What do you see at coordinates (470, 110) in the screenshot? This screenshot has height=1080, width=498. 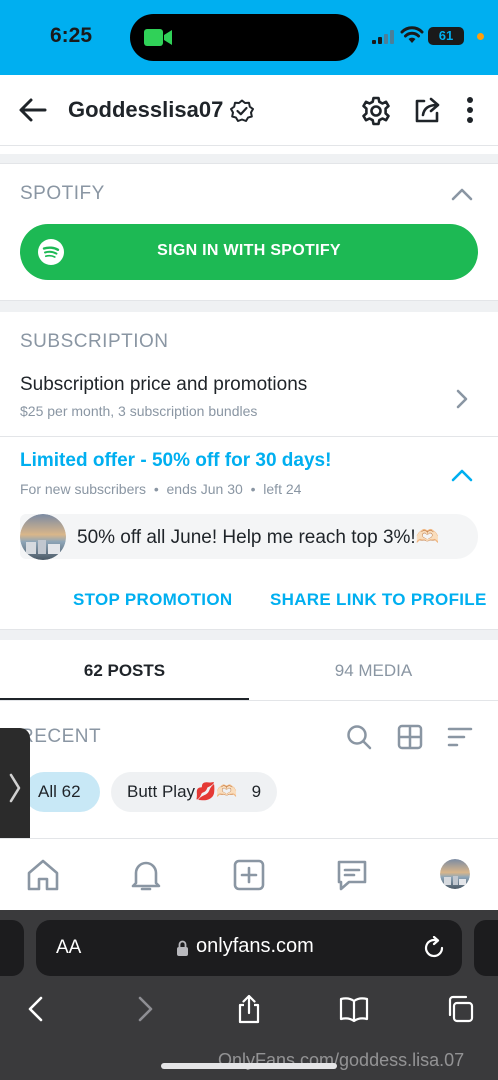 I see `more-vertical-icon` at bounding box center [470, 110].